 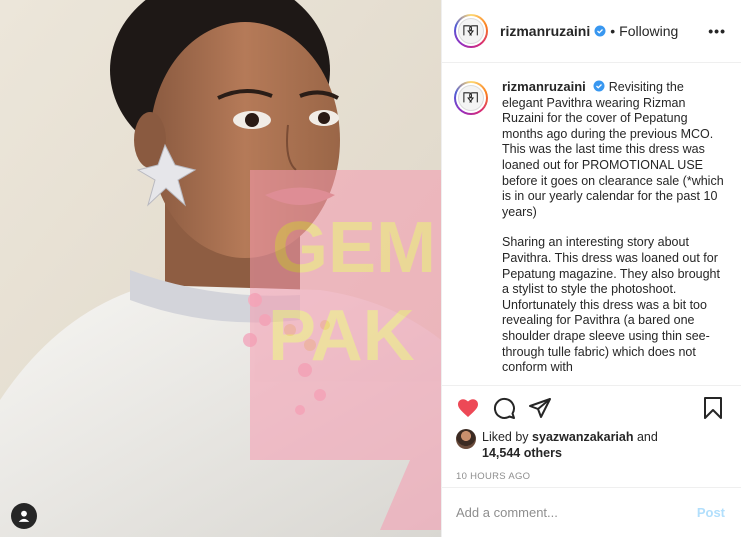 I want to click on likes-count-link: 14,544 others, so click(x=522, y=453).